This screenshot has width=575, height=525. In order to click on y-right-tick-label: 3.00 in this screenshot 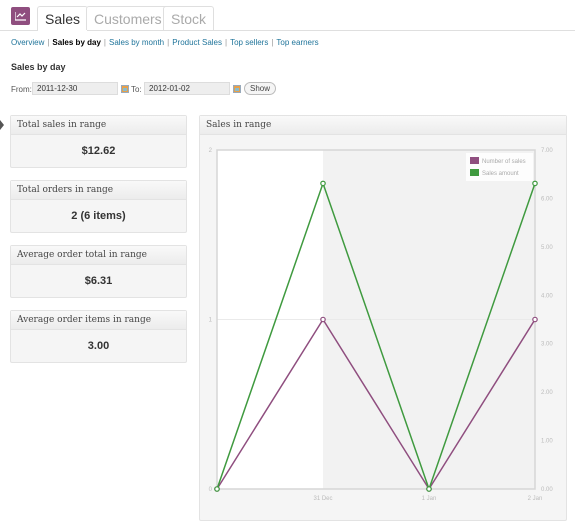, I will do `click(547, 345)`.